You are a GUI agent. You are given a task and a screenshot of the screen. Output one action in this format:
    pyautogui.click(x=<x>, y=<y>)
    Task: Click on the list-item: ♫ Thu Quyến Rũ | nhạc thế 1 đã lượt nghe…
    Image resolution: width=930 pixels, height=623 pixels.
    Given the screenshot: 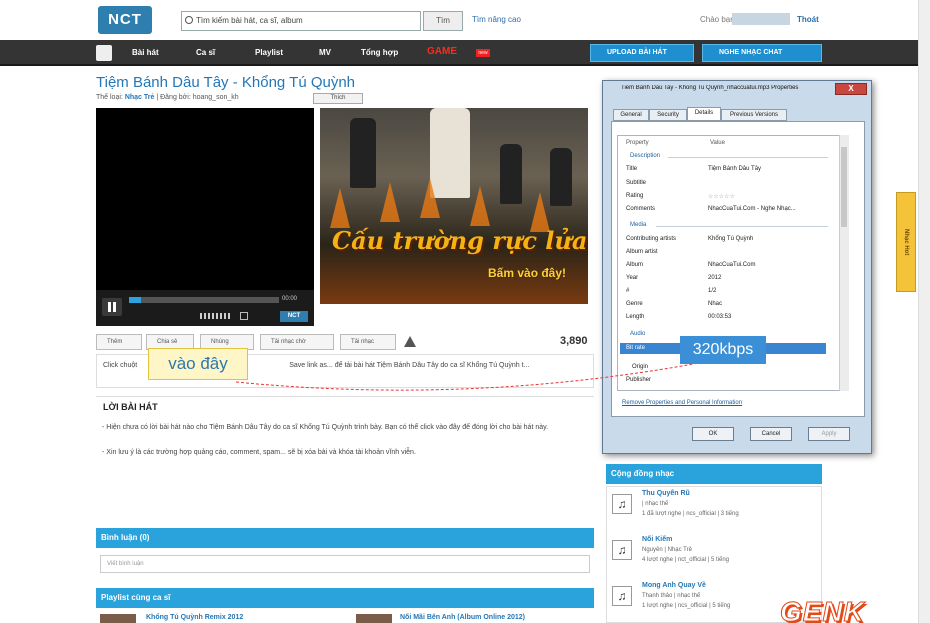 What is the action you would take?
    pyautogui.click(x=717, y=510)
    